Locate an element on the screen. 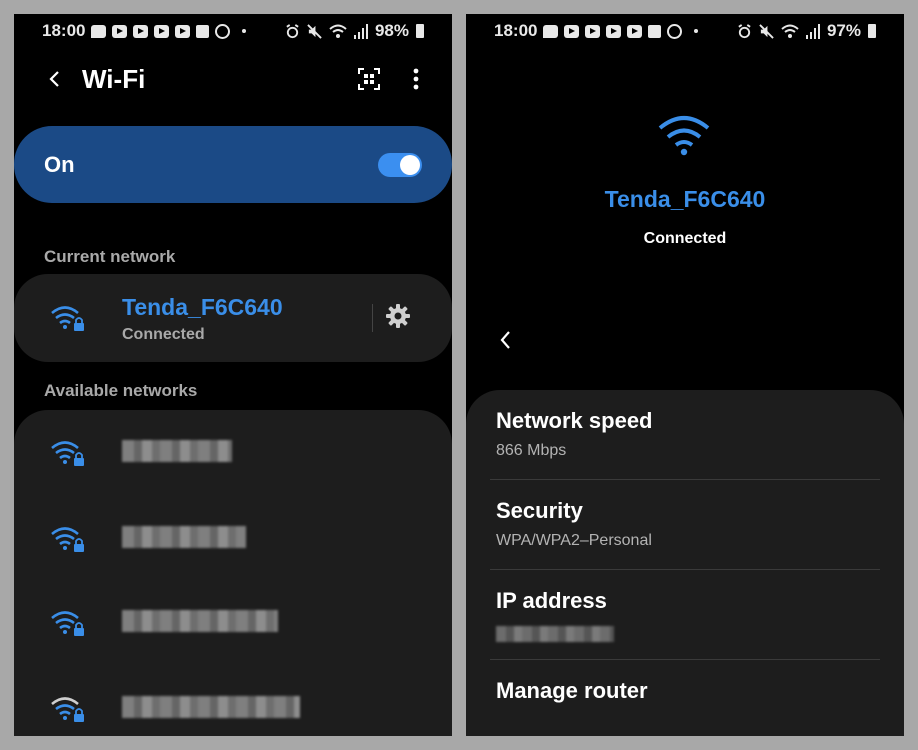 Image resolution: width=918 pixels, height=750 pixels. ip-address-row: IP address is located at coordinates (685, 615).